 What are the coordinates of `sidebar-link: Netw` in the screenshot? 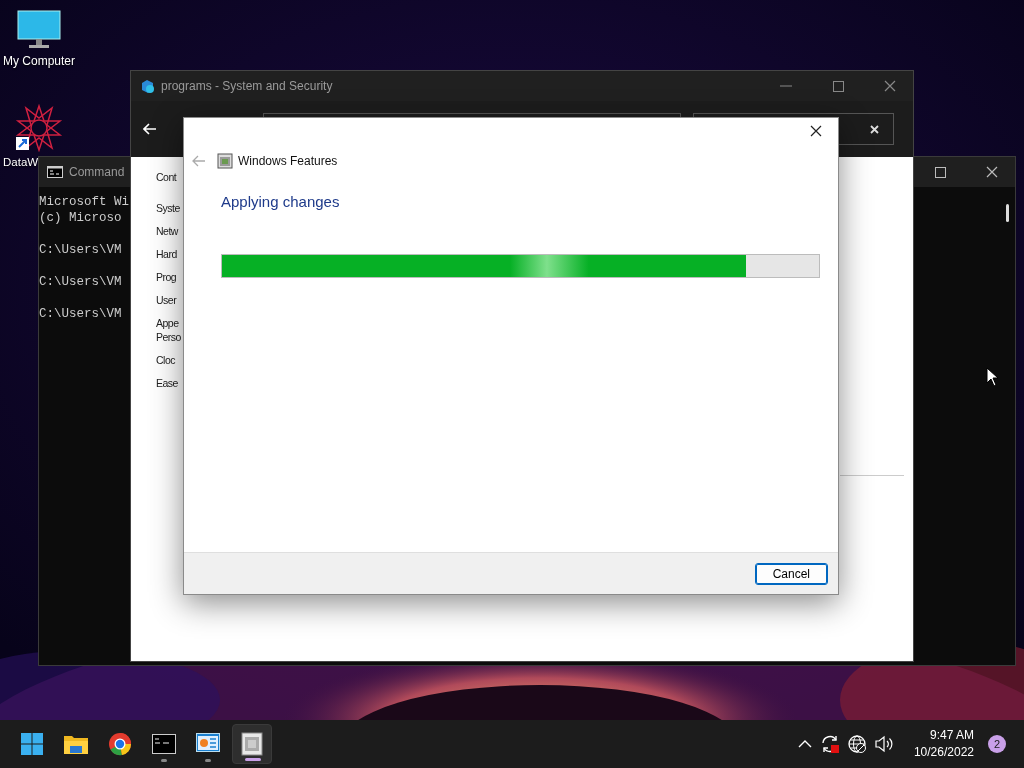 It's located at (167, 231).